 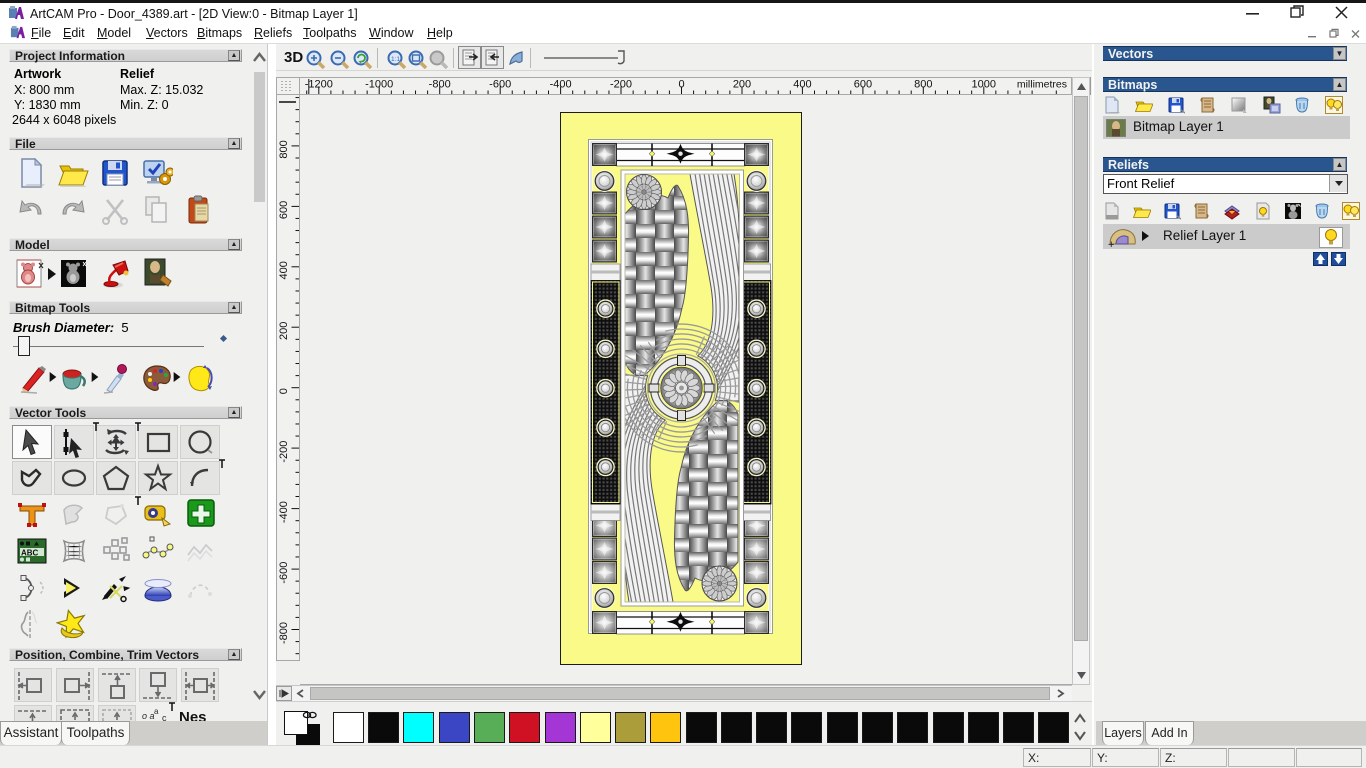 What do you see at coordinates (1042, 85) in the screenshot?
I see `svg-text: millimetres` at bounding box center [1042, 85].